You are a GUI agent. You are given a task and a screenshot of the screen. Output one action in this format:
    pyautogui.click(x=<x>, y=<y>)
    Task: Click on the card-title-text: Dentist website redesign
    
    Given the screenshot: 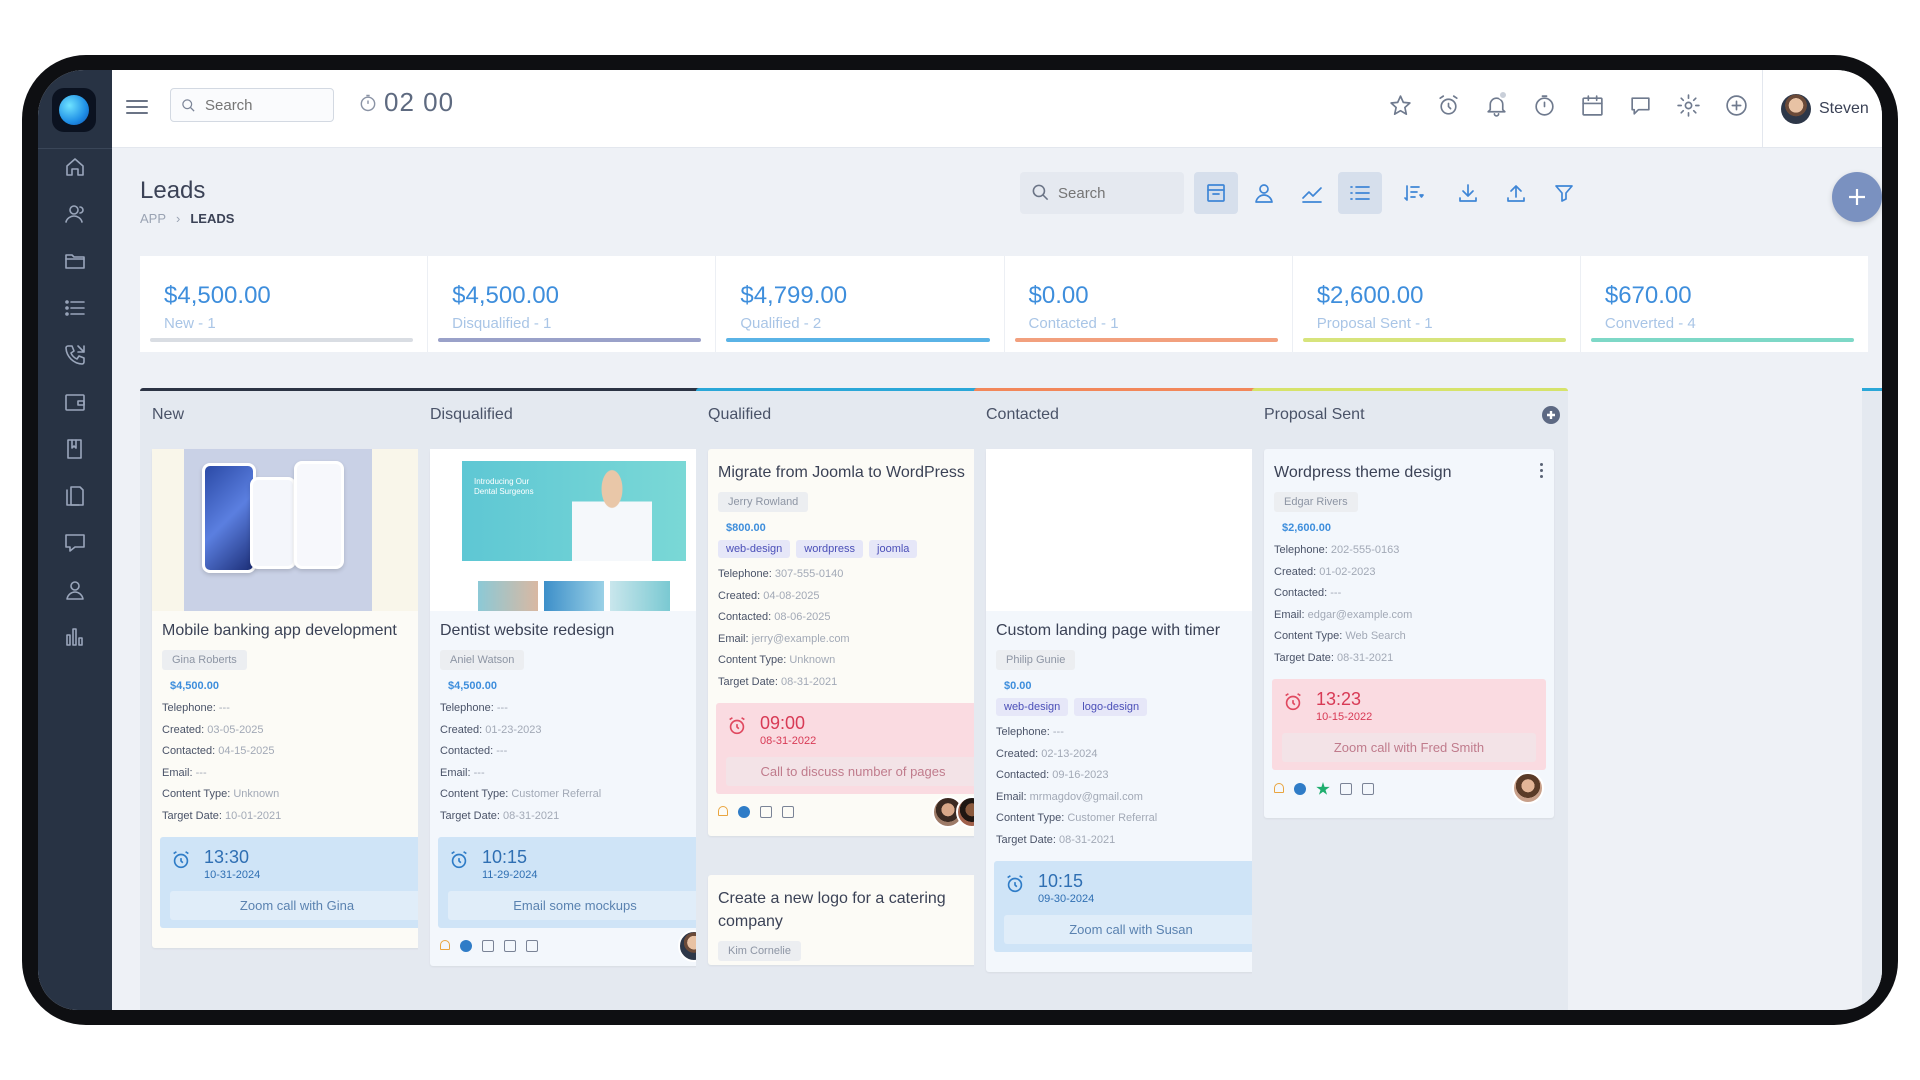 What is the action you would take?
    pyautogui.click(x=527, y=630)
    